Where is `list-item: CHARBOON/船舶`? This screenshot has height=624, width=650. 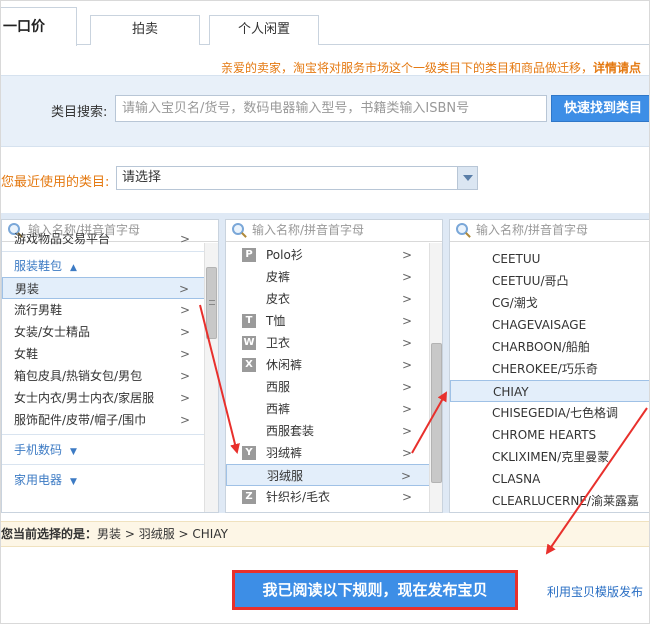
list-item: CHARBOON/船舶 is located at coordinates (549, 347).